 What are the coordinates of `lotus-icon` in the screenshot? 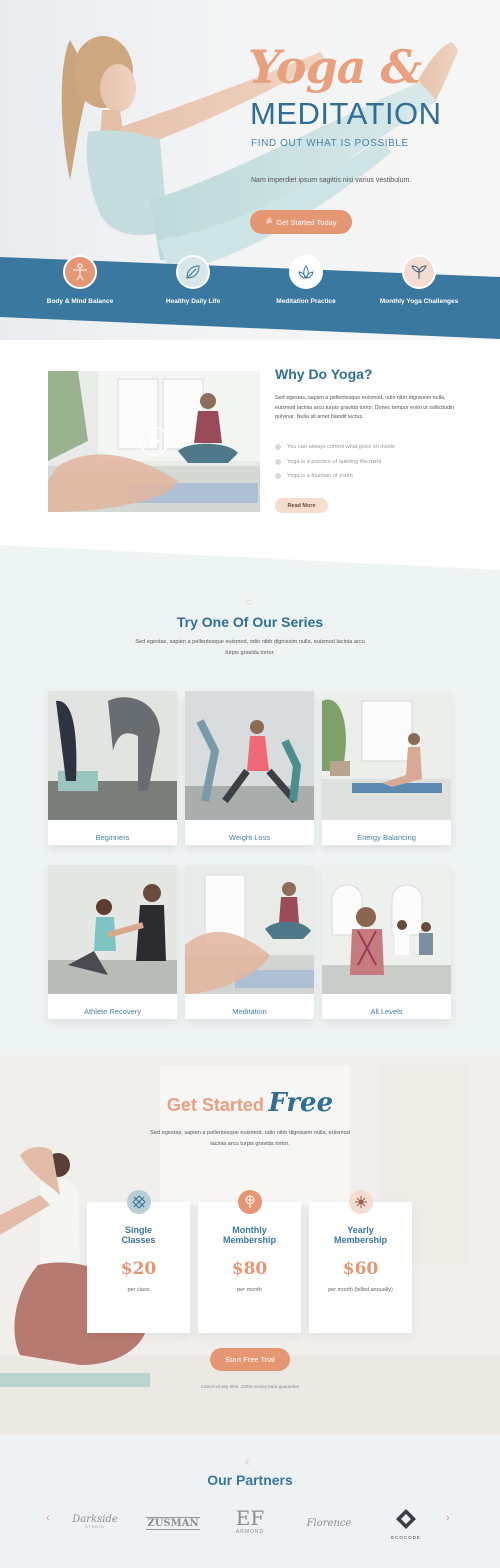 It's located at (306, 272).